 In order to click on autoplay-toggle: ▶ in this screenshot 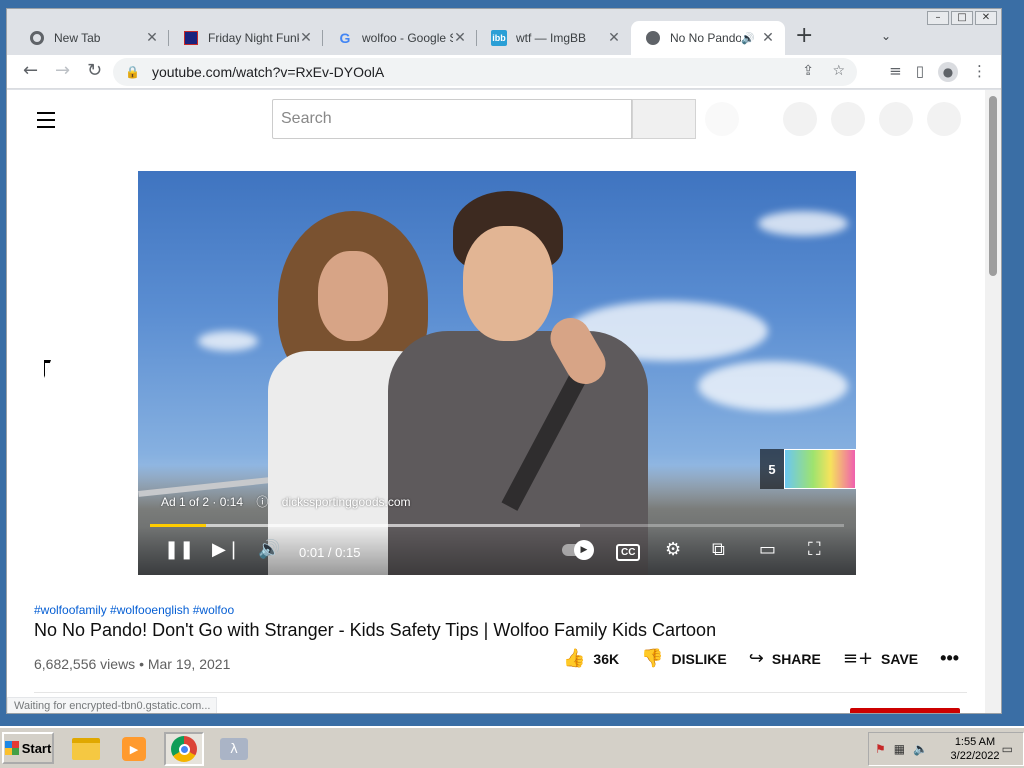, I will do `click(578, 550)`.